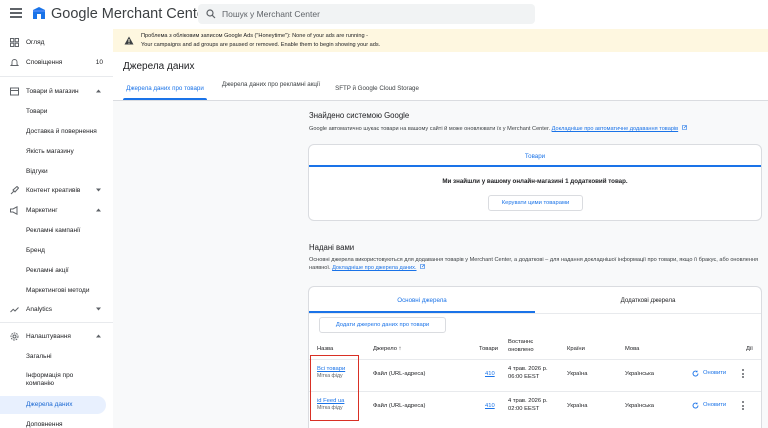 The width and height of the screenshot is (768, 428). Describe the element at coordinates (14, 336) in the screenshot. I see `gear-icon` at that location.